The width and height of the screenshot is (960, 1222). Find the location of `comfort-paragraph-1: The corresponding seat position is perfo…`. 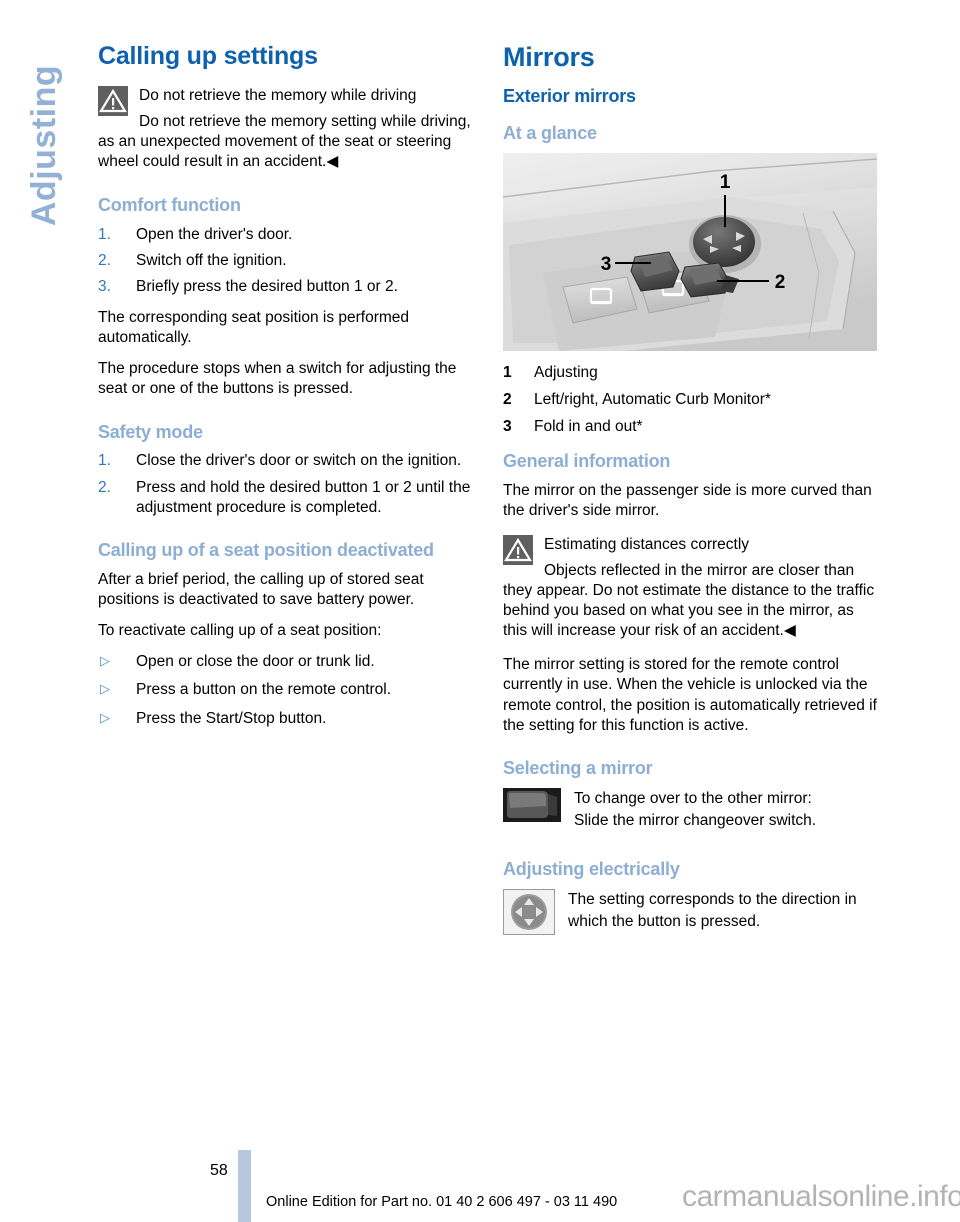

comfort-paragraph-1: The corresponding seat position is perfo… is located at coordinates (254, 327).